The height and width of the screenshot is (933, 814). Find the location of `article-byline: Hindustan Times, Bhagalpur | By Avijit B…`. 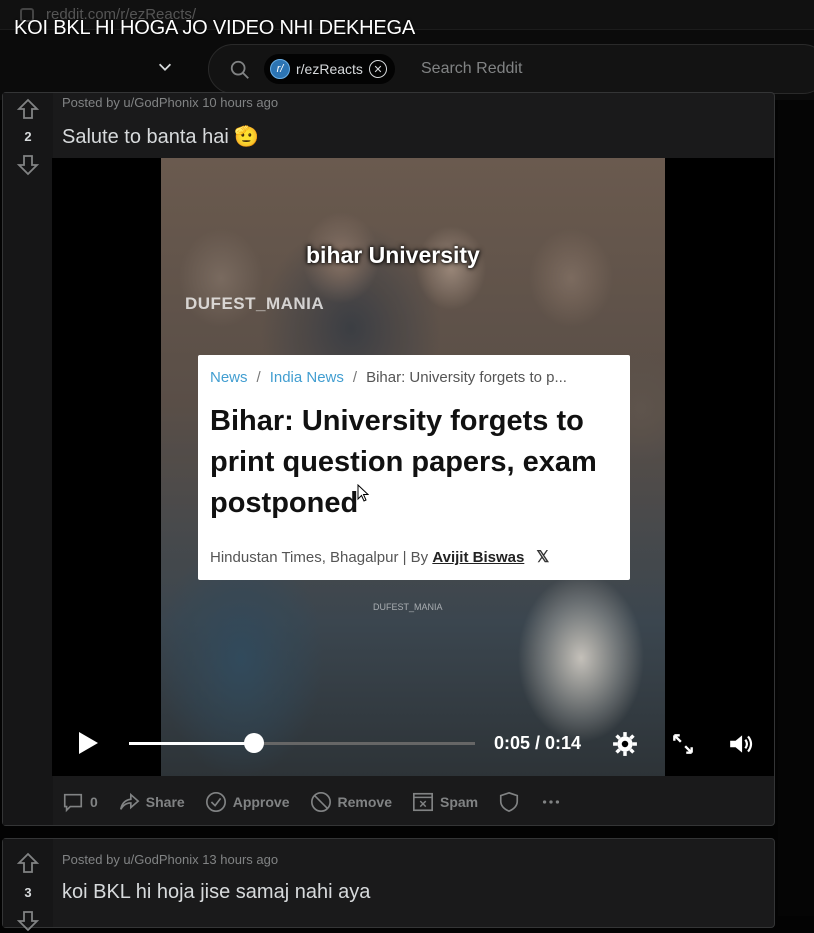

article-byline: Hindustan Times, Bhagalpur | By Avijit B… is located at coordinates (379, 557).